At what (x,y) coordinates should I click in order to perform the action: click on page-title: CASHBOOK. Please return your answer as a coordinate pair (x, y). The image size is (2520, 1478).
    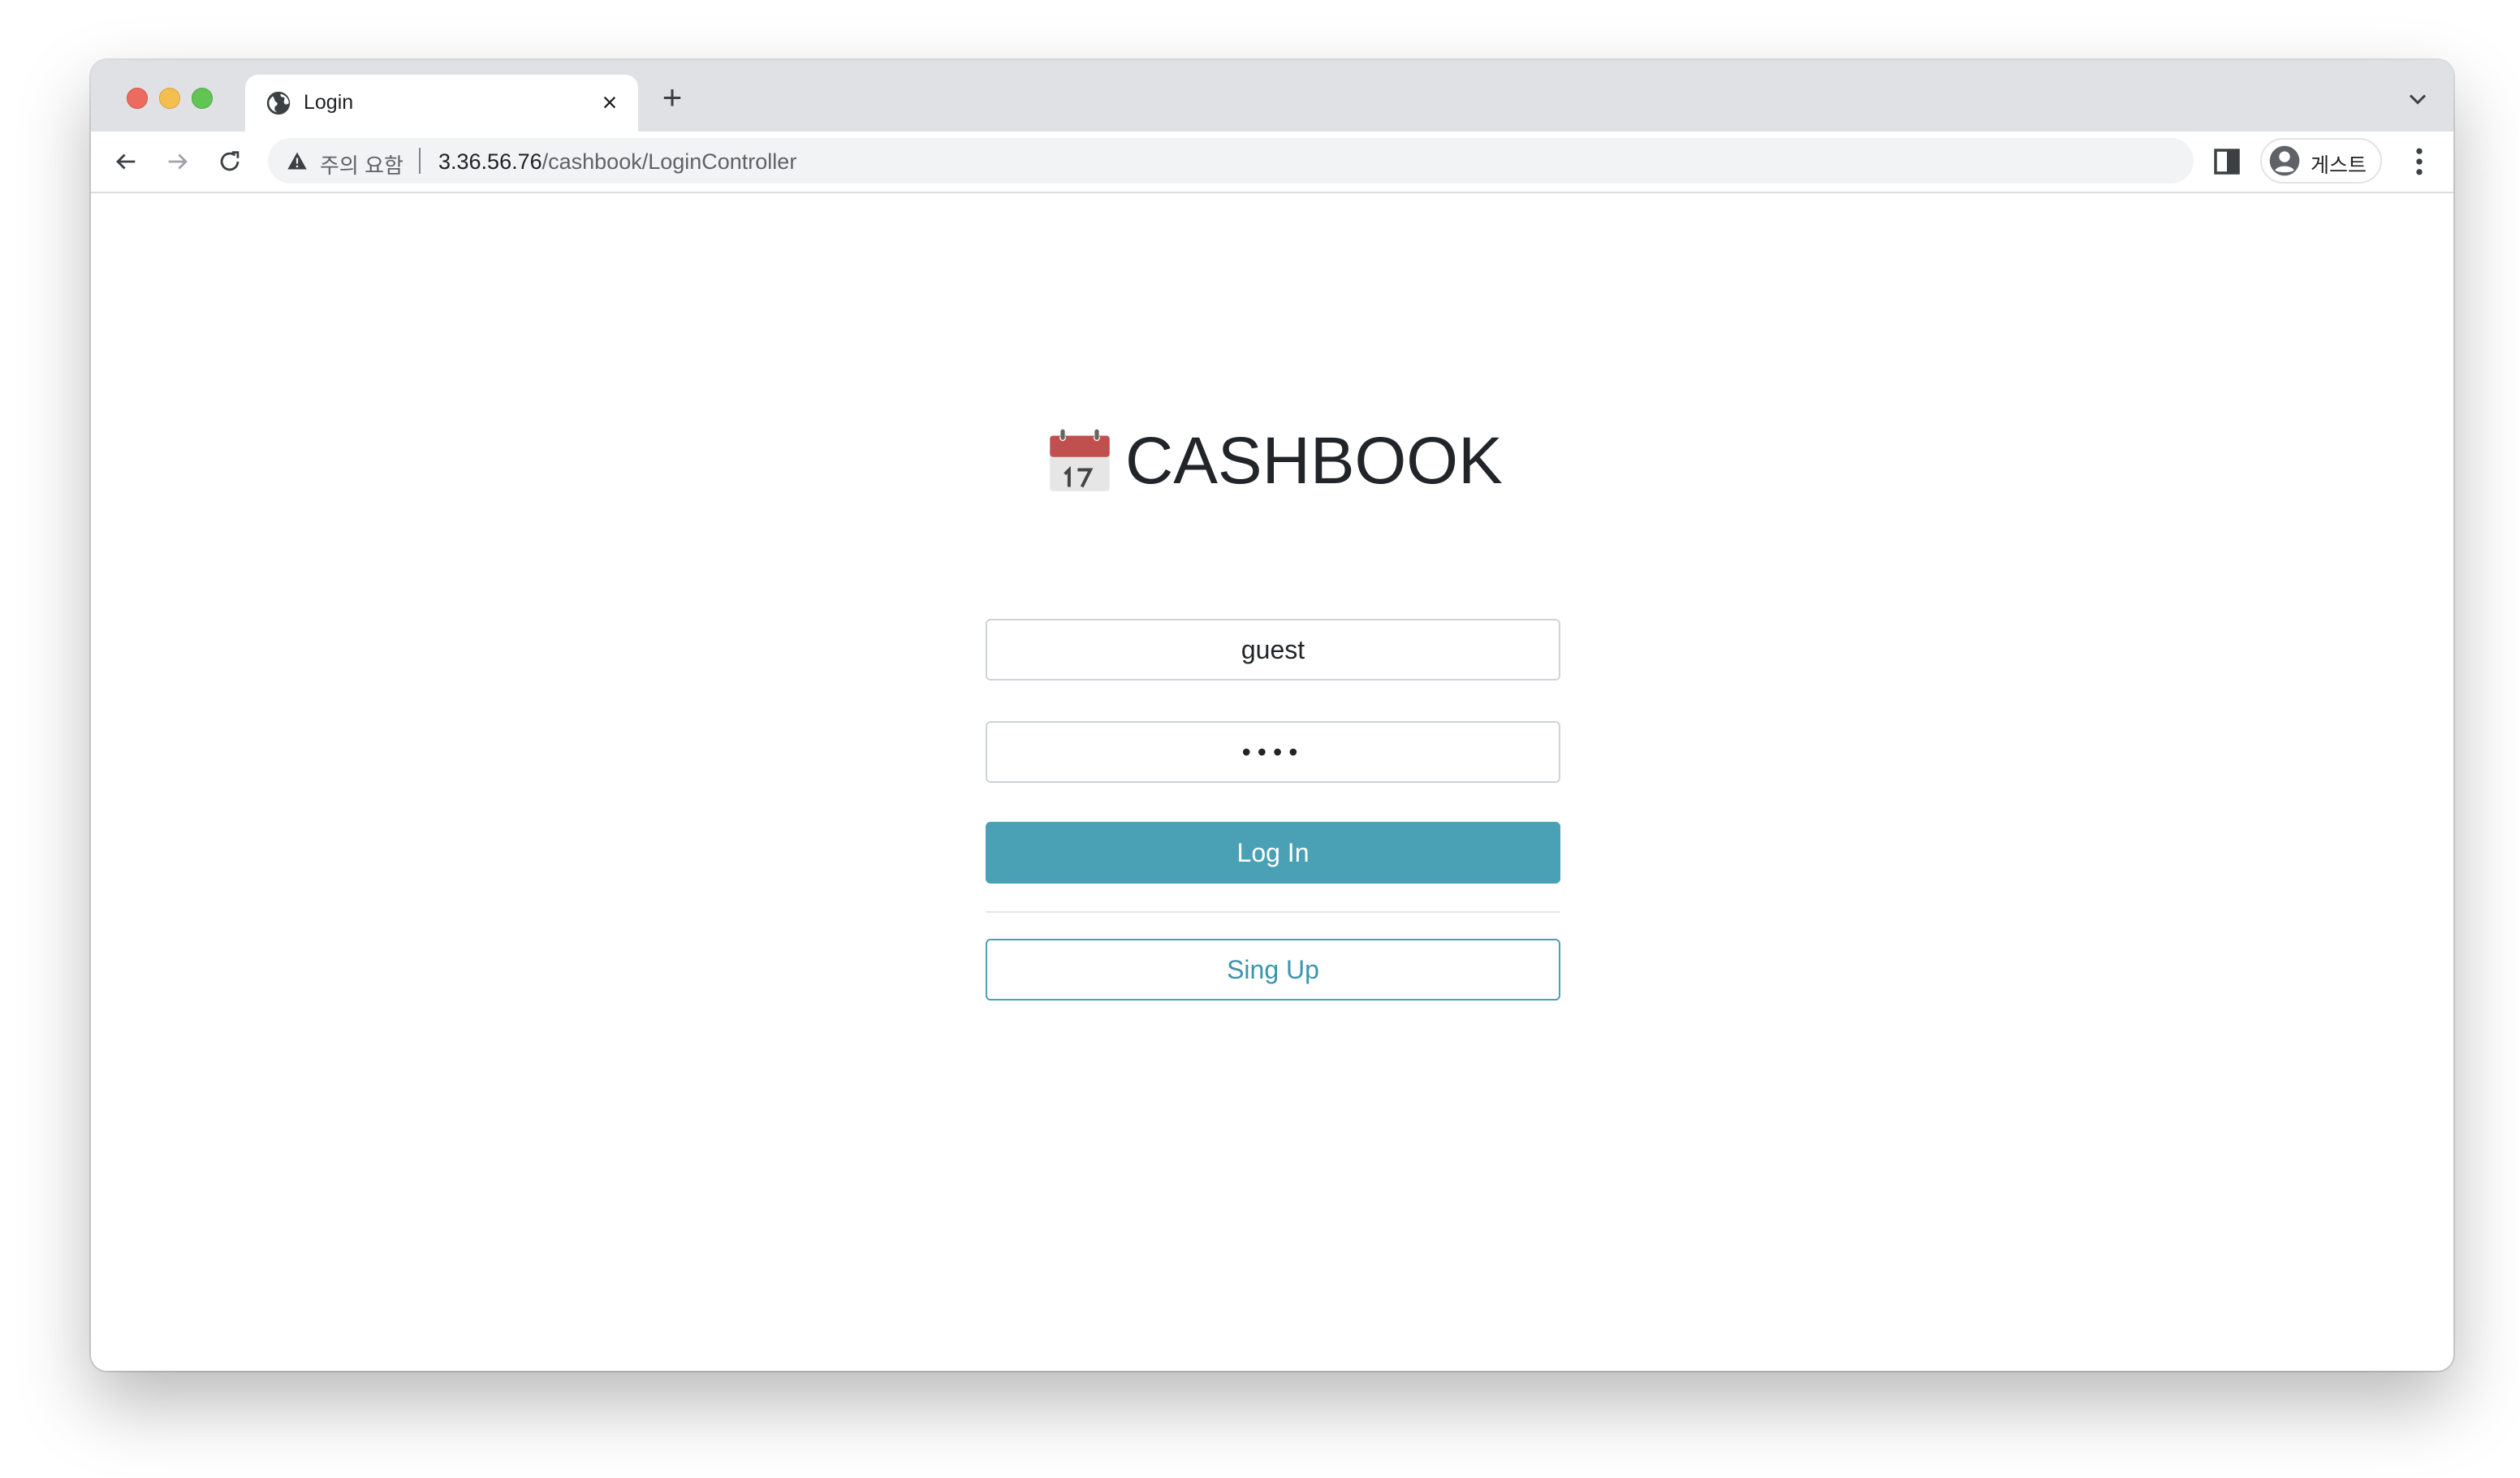
    Looking at the image, I should click on (1314, 461).